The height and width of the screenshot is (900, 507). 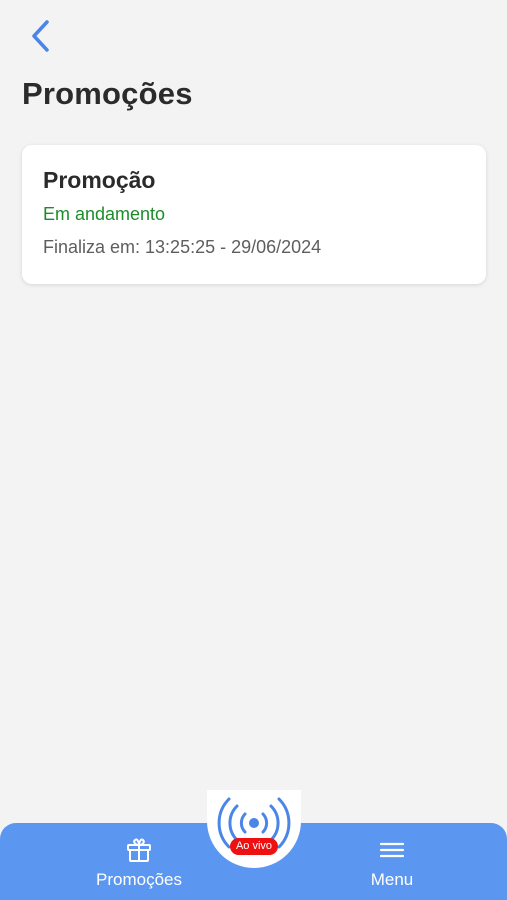 I want to click on nav-item-menu: Menu, so click(x=392, y=863).